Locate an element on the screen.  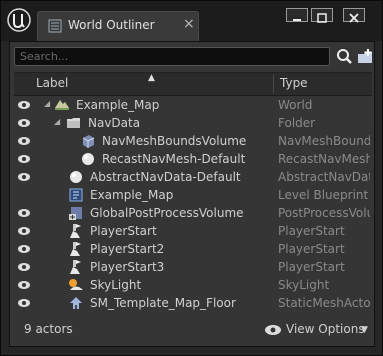
tree-row: Example_Map Level Blueprint is located at coordinates (193, 195).